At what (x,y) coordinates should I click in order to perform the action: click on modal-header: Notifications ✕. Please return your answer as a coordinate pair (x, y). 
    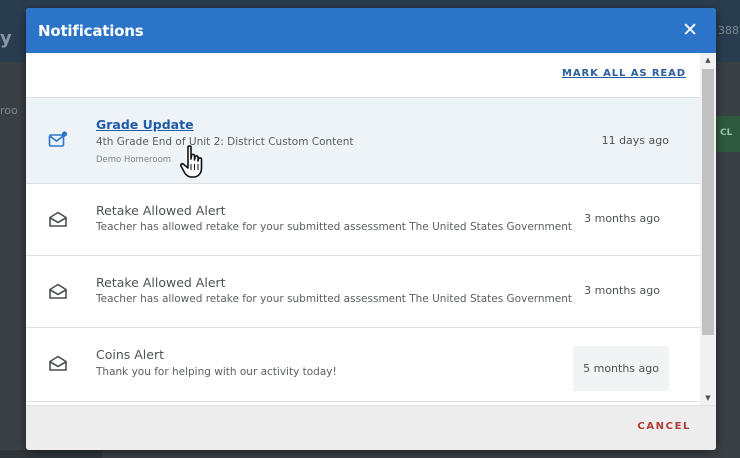
    Looking at the image, I should click on (371, 30).